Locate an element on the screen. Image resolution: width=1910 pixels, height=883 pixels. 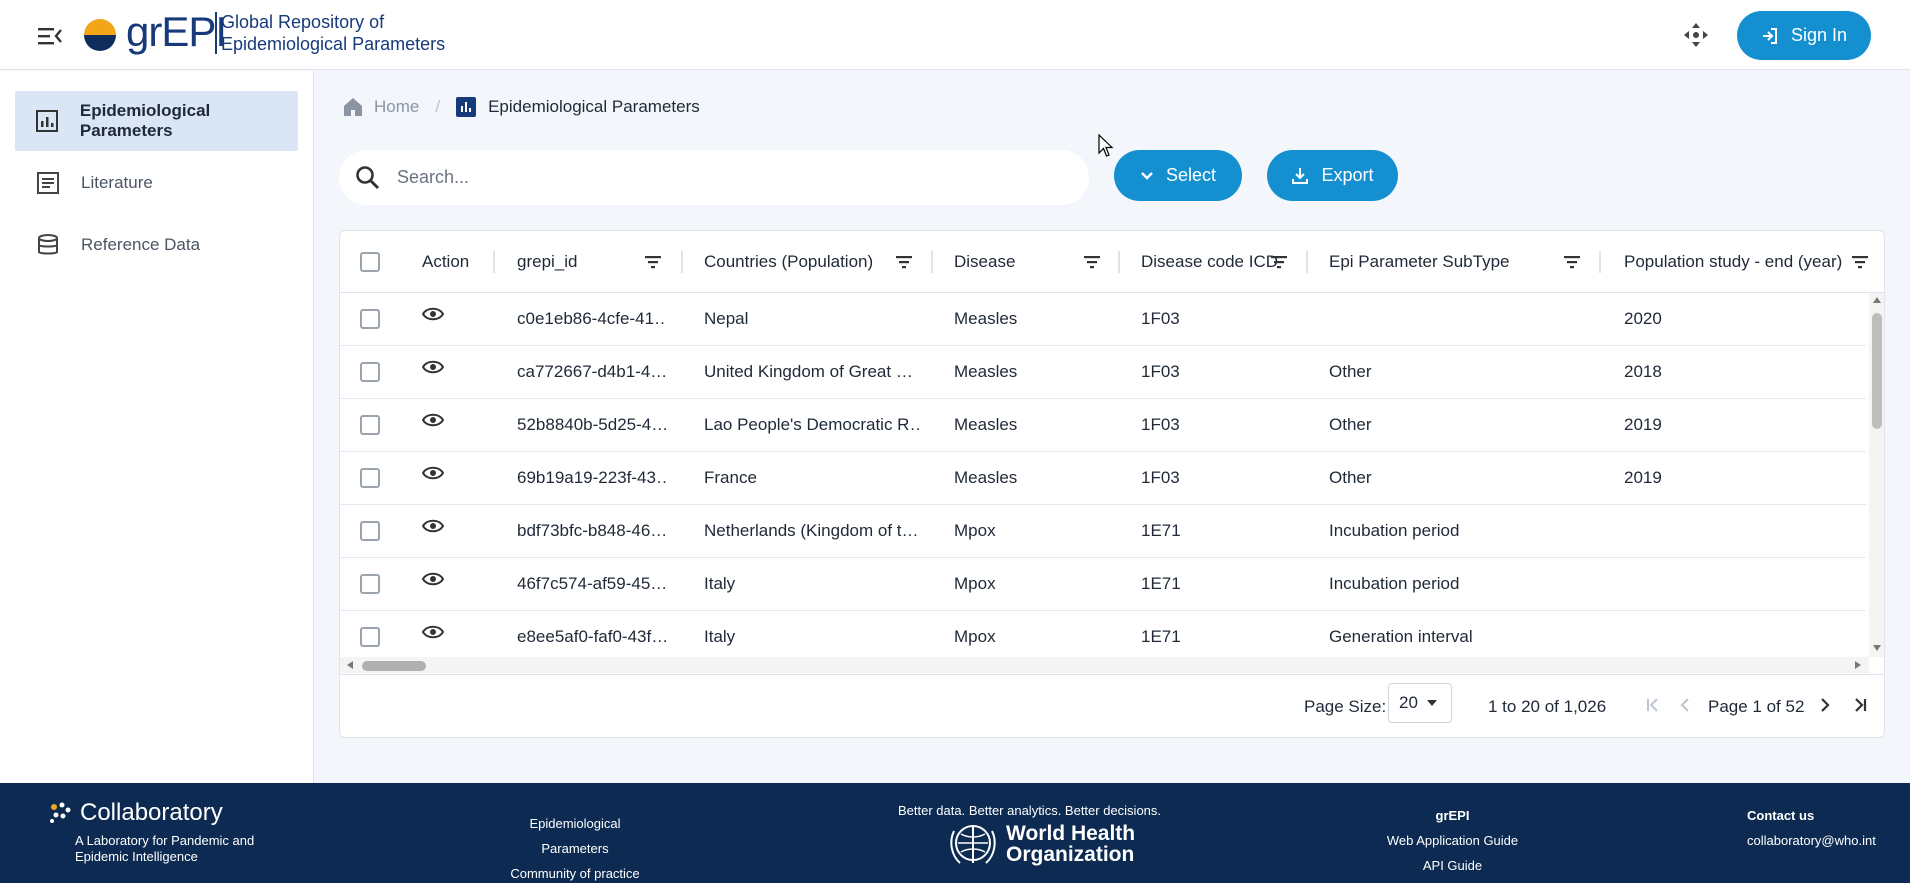
breadcrumb-current-label: Epidemiological Parameters is located at coordinates (594, 106).